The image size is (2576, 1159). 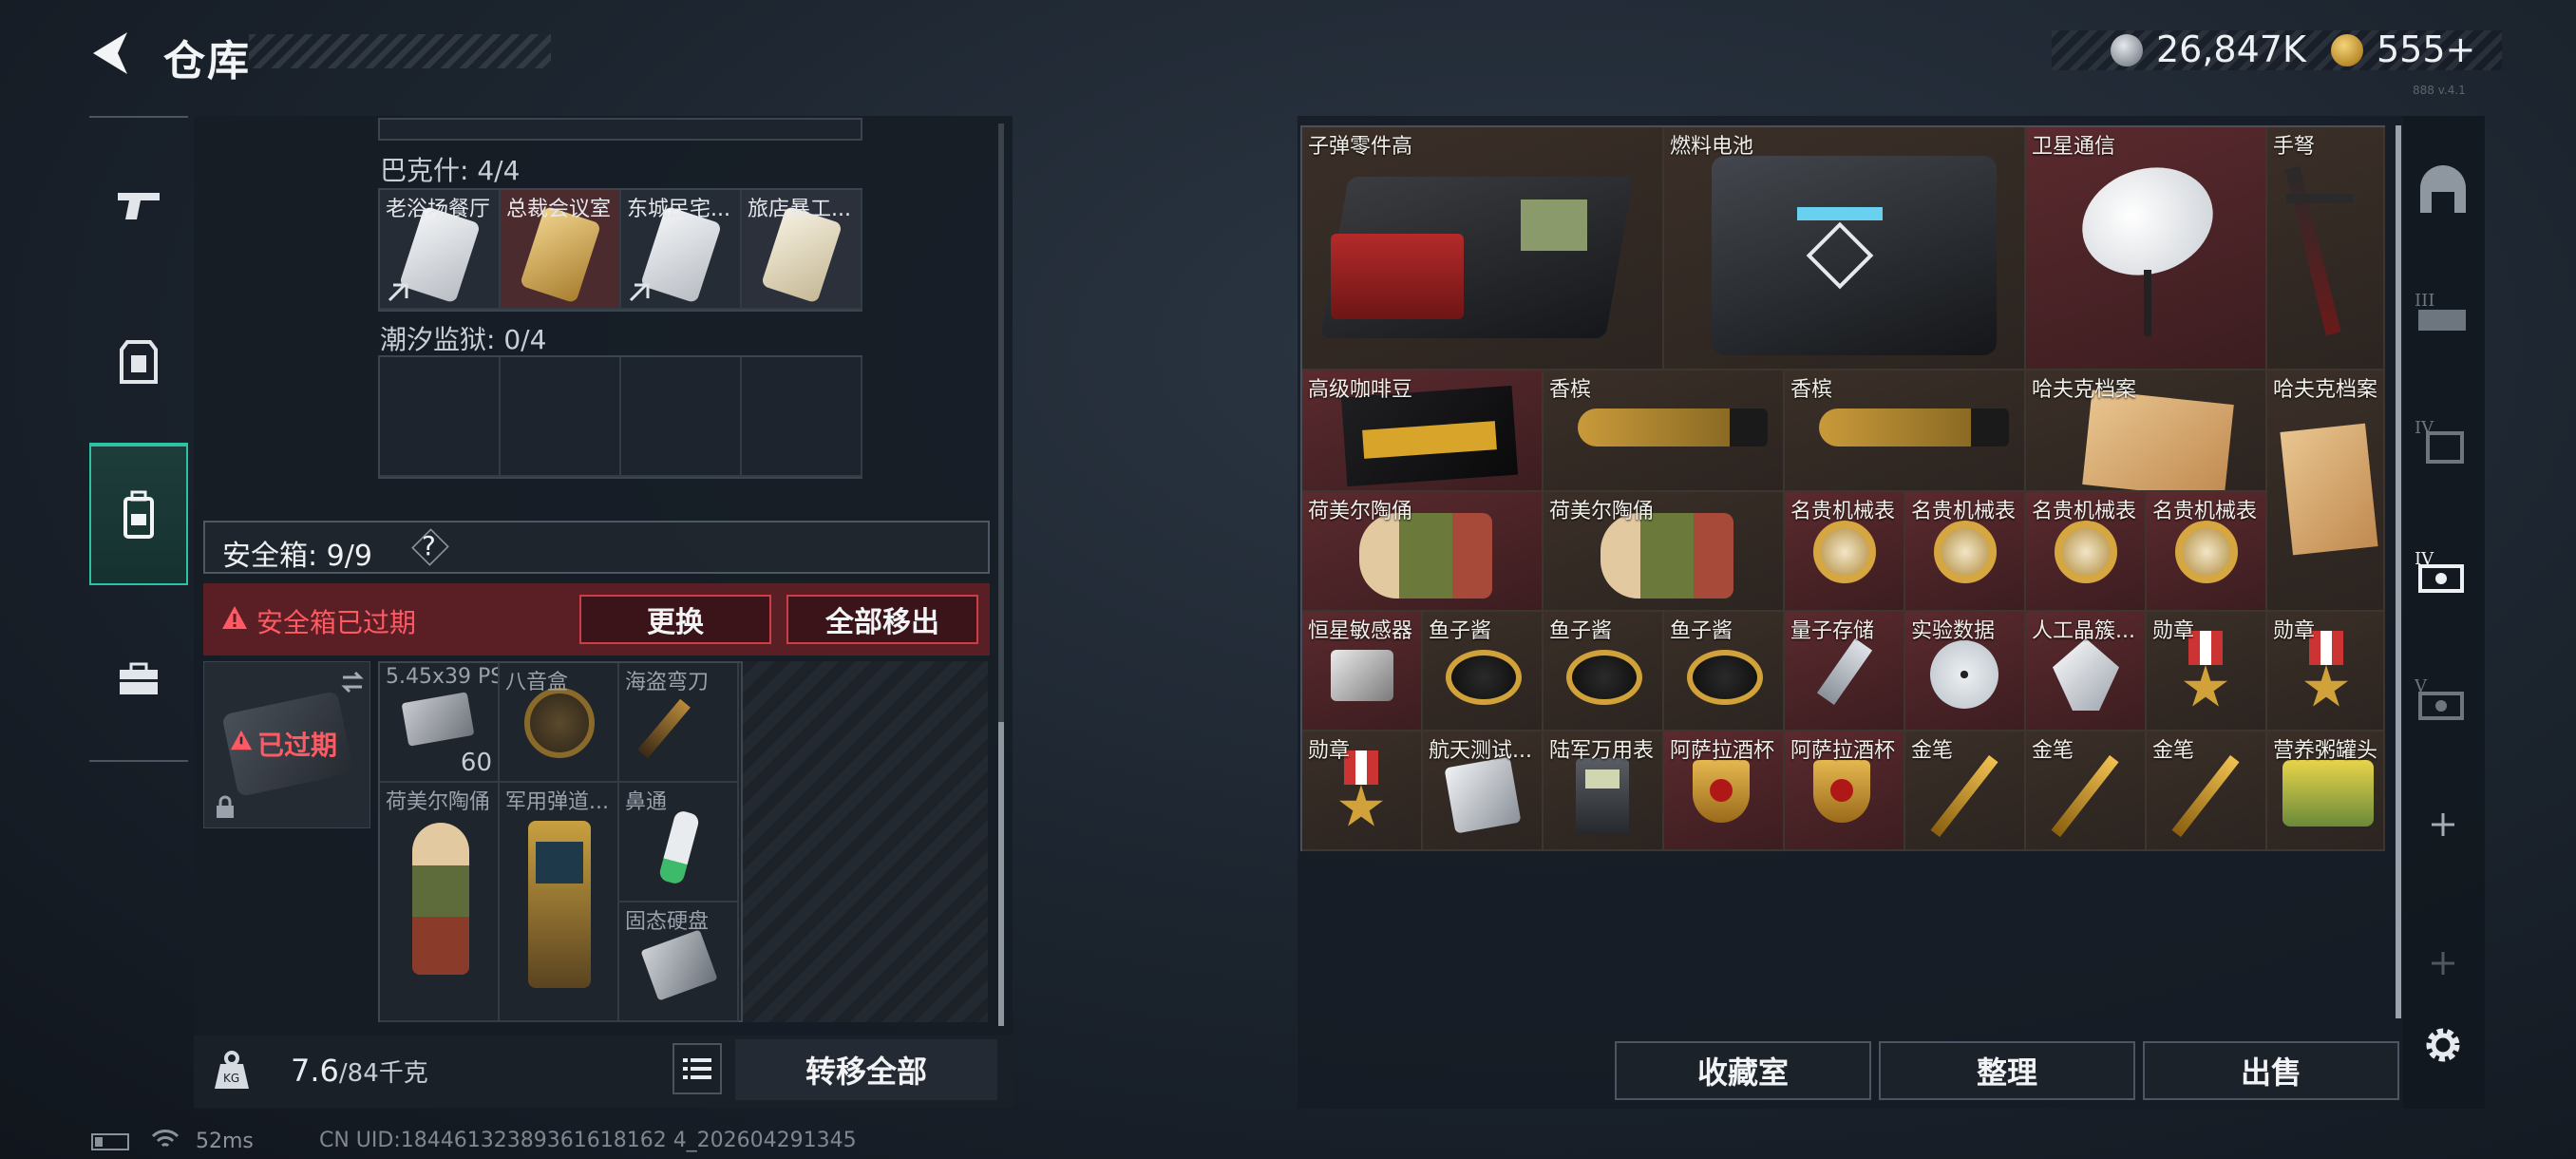 I want to click on warehouse-item-slot: 手弩, so click(x=2326, y=248).